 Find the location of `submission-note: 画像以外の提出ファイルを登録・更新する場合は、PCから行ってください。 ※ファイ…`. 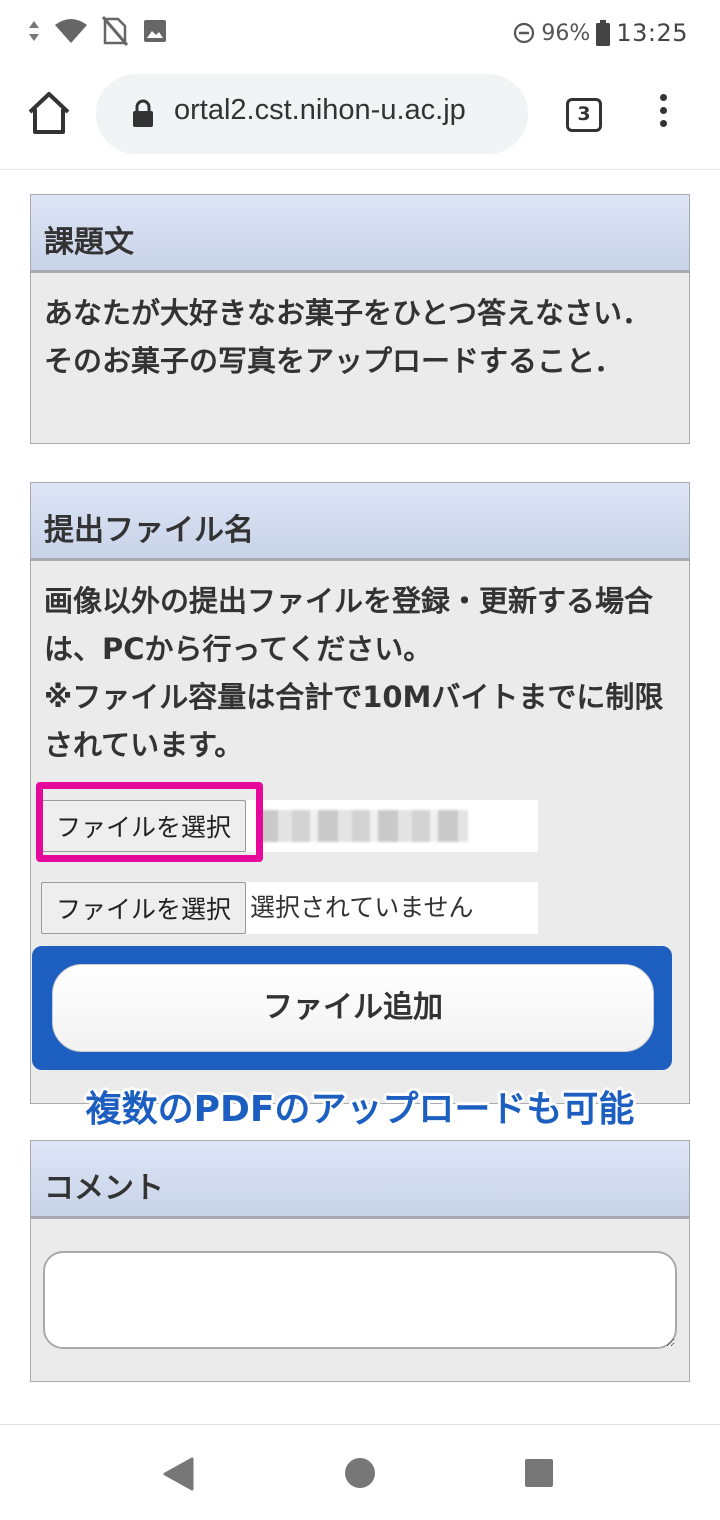

submission-note: 画像以外の提出ファイルを登録・更新する場合は、PCから行ってください。 ※ファイ… is located at coordinates (360, 665).